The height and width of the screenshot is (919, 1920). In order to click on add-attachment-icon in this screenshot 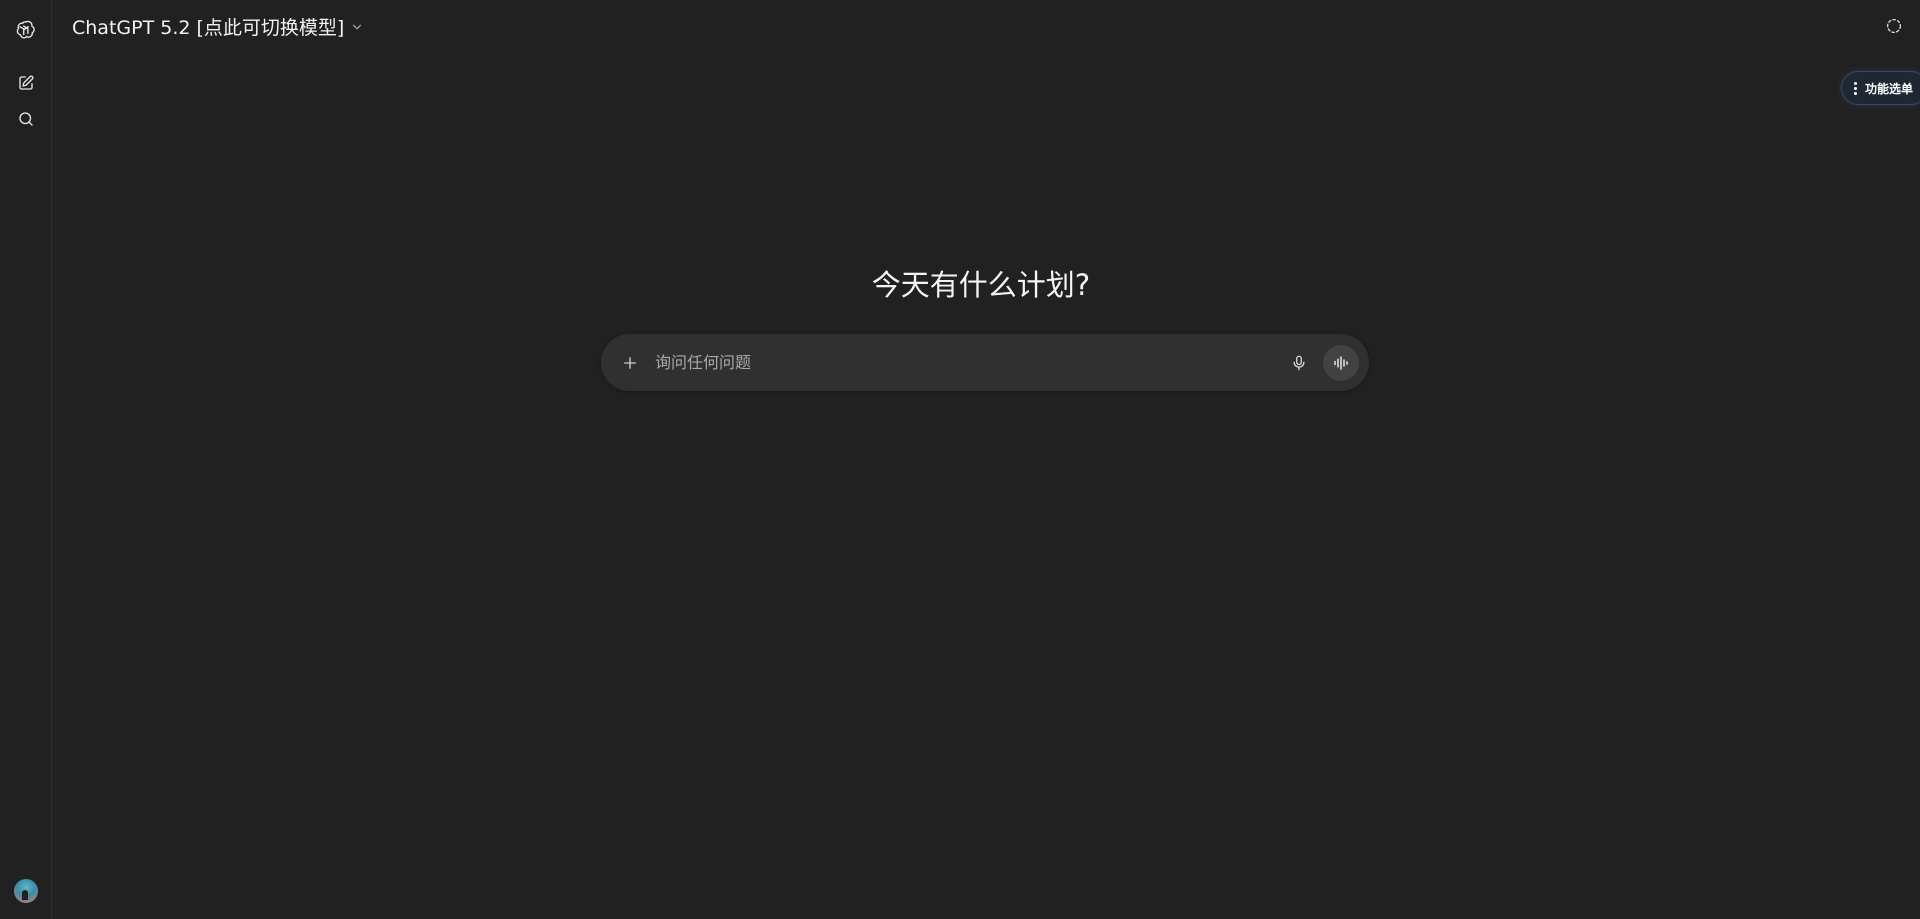, I will do `click(630, 363)`.